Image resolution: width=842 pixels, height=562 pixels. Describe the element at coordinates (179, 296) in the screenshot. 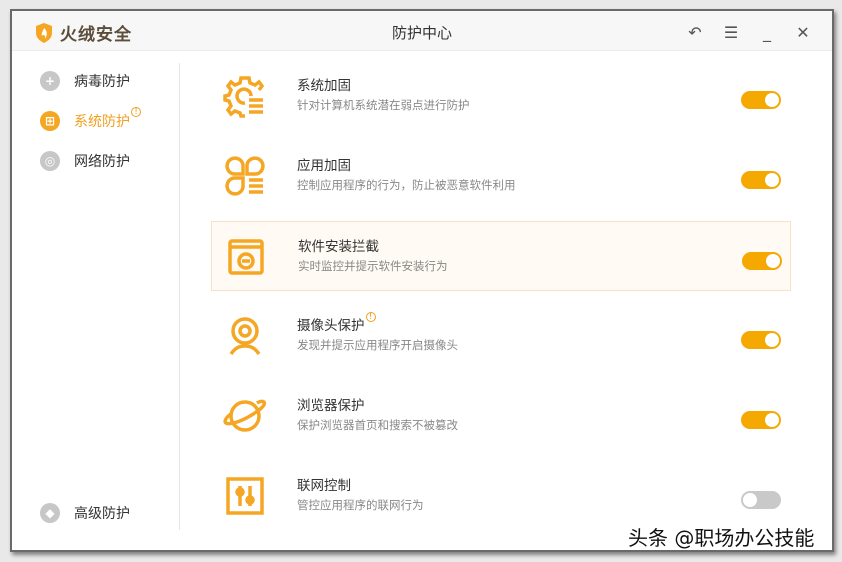

I see `sidebar-divider` at that location.